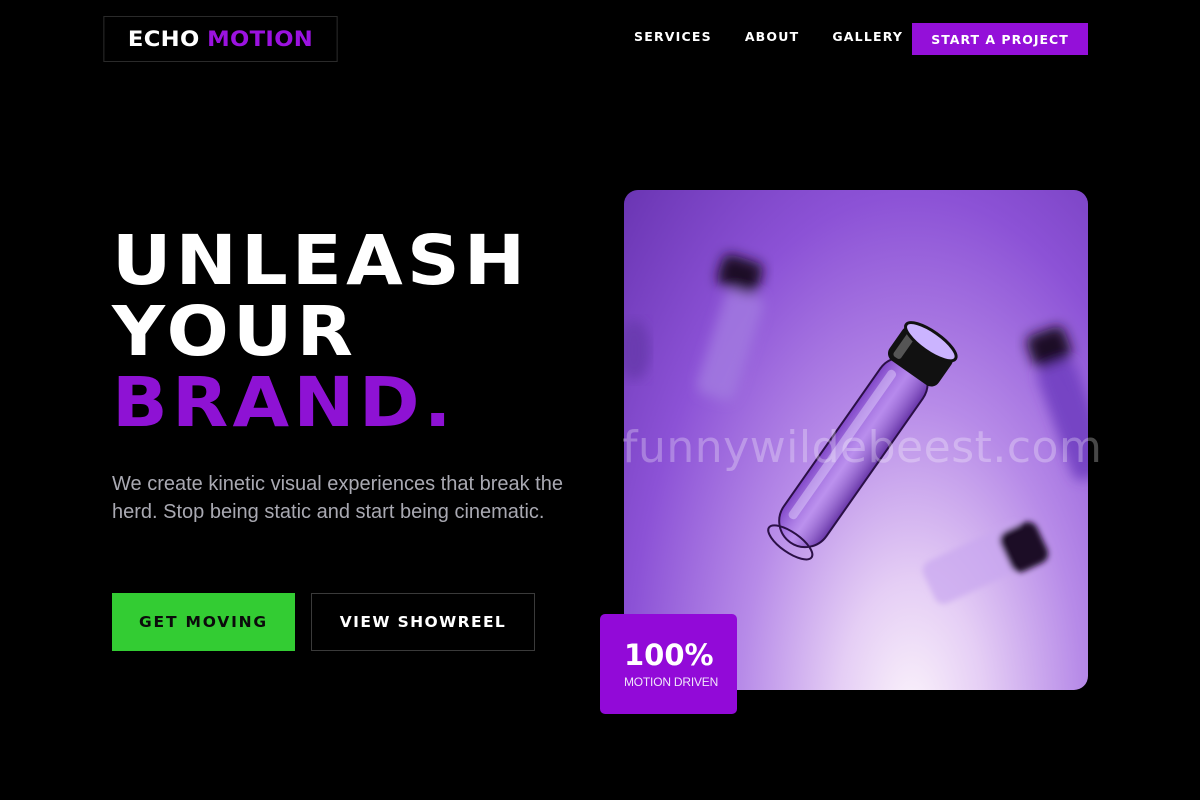 The width and height of the screenshot is (1200, 800). What do you see at coordinates (637, 350) in the screenshot?
I see `blurred-bottle-left-edge` at bounding box center [637, 350].